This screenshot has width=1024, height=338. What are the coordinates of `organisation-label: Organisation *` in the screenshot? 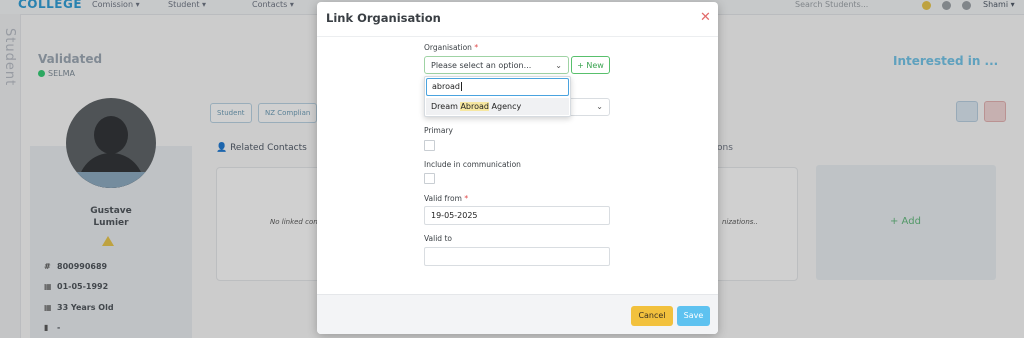 It's located at (451, 47).